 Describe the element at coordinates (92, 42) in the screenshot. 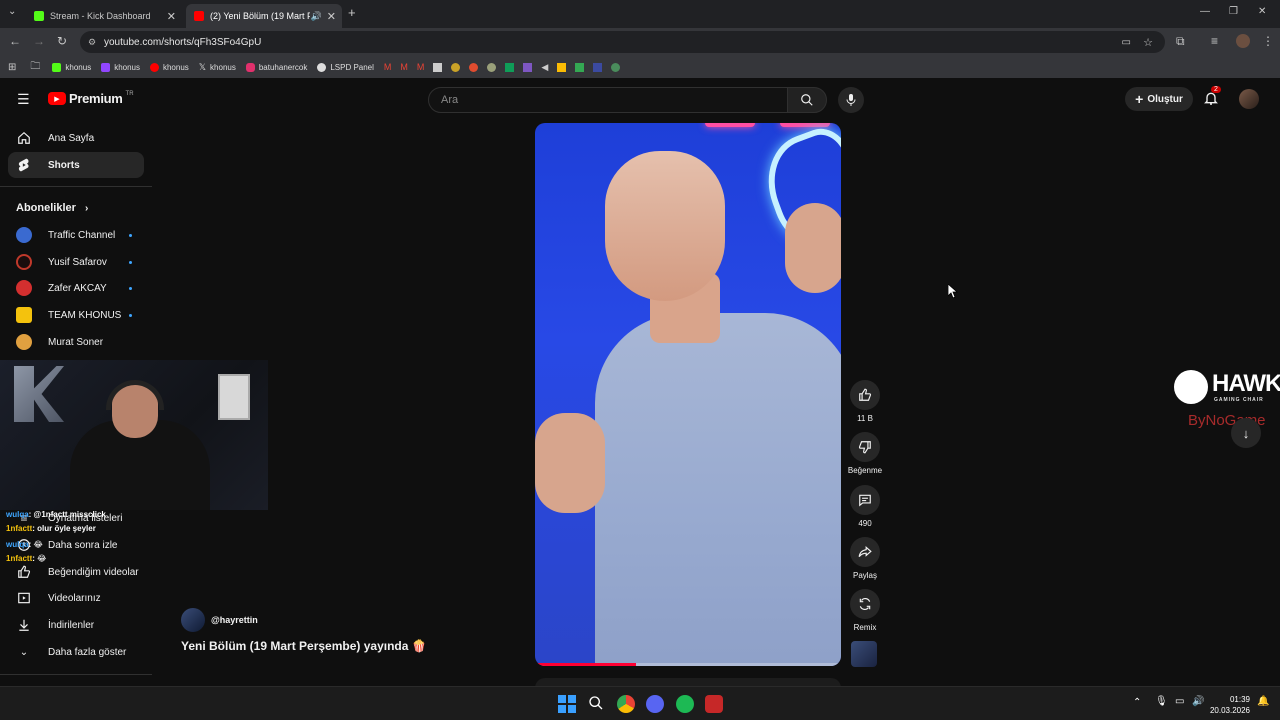

I see `site-info-icon: ⚙` at that location.